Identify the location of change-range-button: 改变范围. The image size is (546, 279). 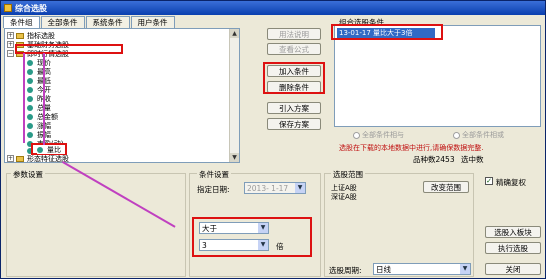
(446, 187).